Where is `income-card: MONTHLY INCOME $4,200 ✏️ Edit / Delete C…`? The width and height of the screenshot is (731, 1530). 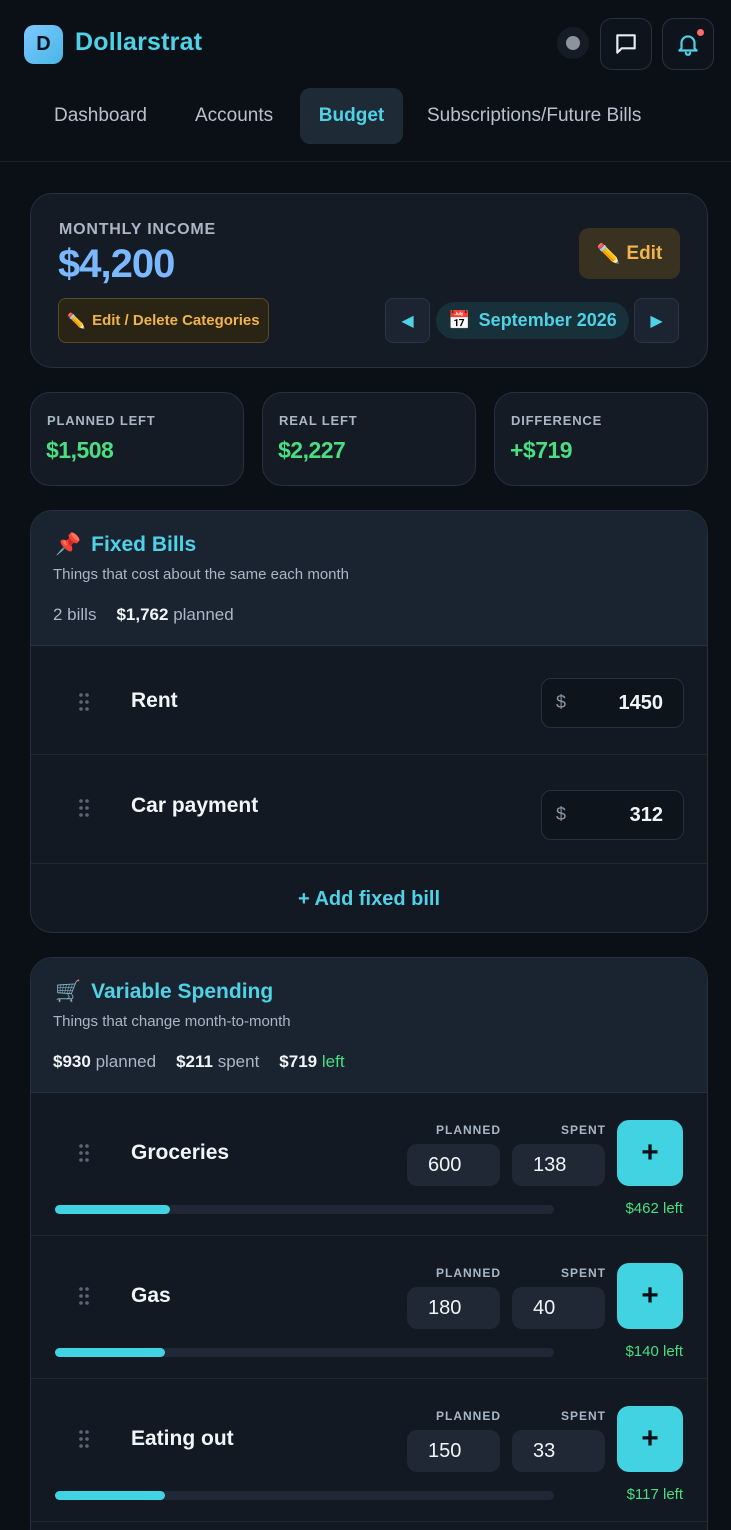 income-card: MONTHLY INCOME $4,200 ✏️ Edit / Delete C… is located at coordinates (369, 280).